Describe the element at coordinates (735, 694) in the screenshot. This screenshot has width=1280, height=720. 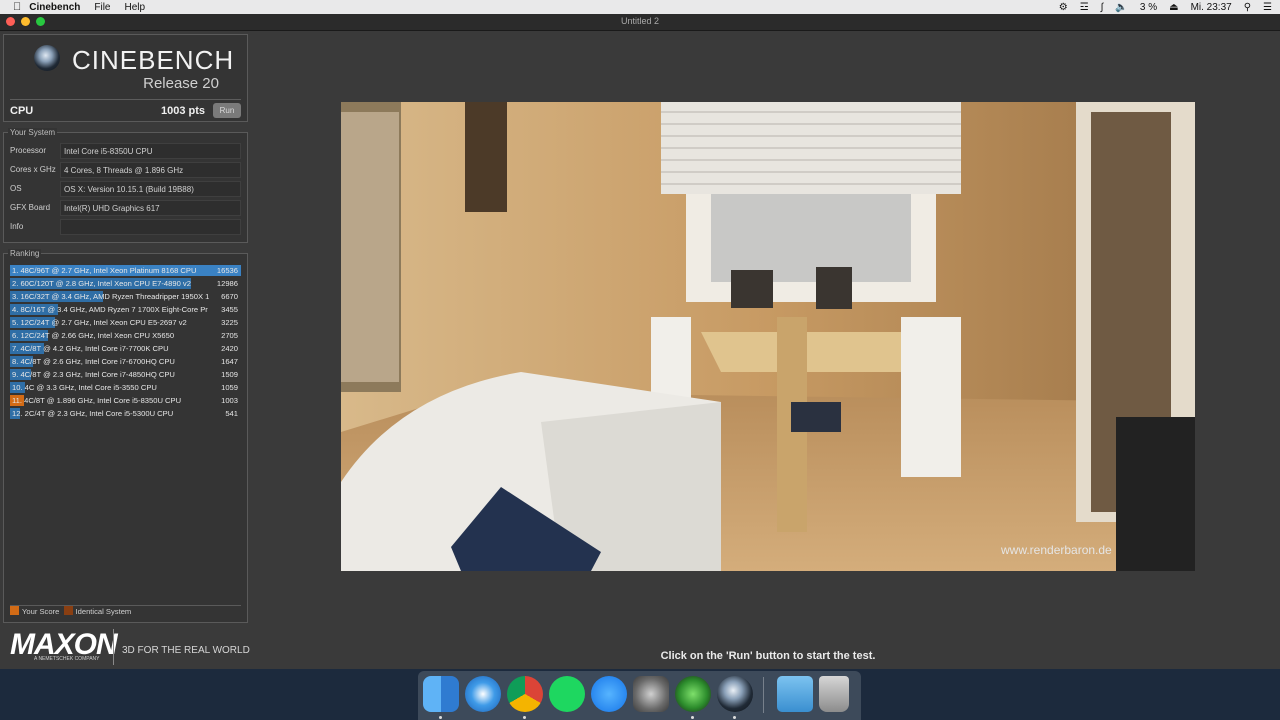
I see `cinebench-icon` at that location.